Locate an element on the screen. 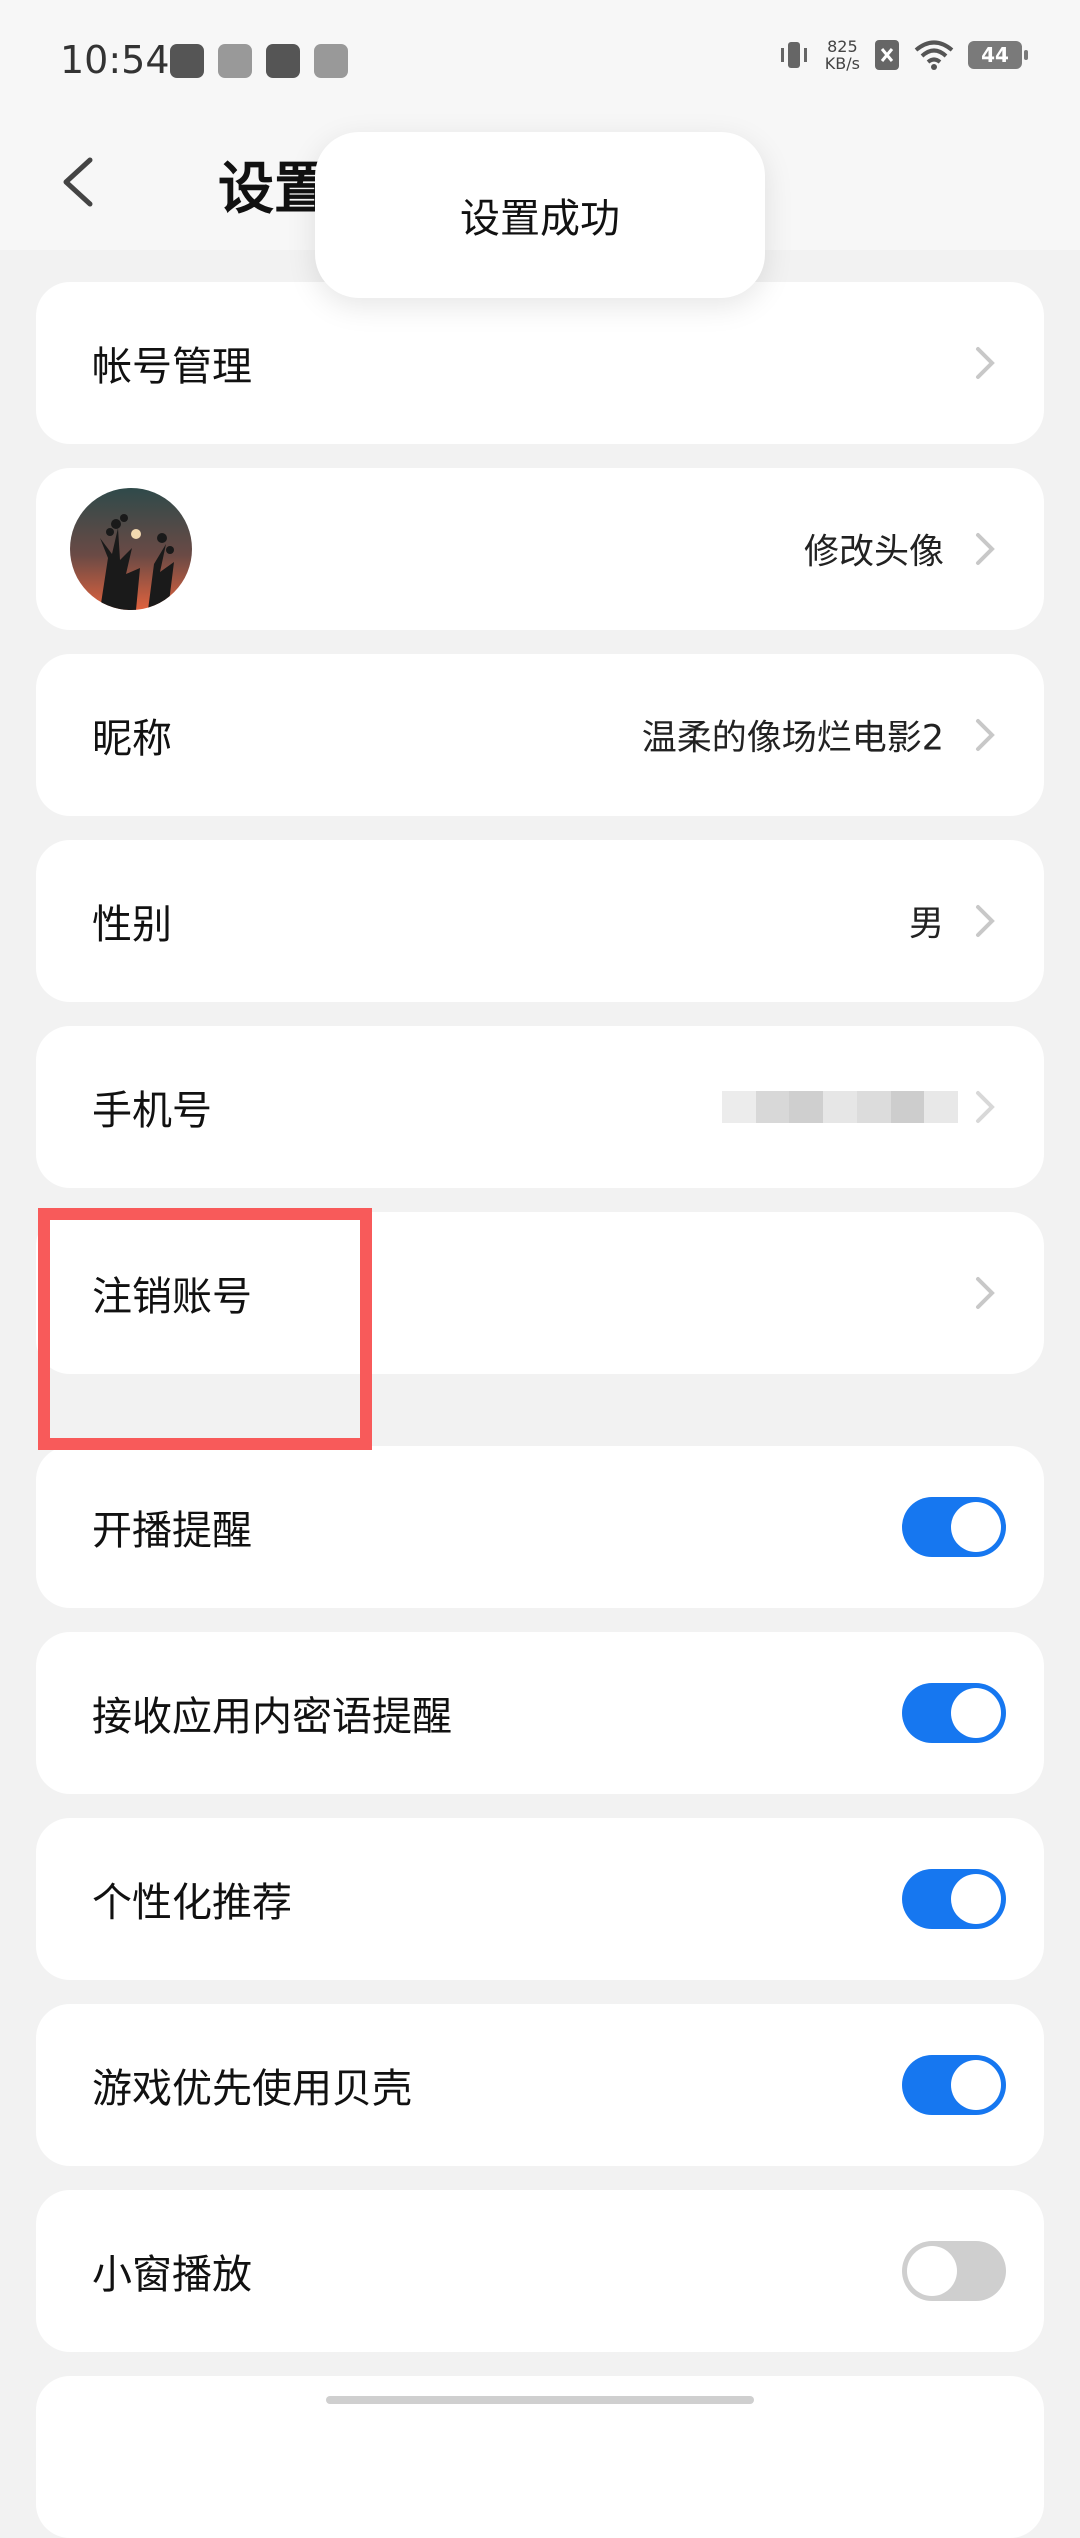 The height and width of the screenshot is (2538, 1080). mini-window-playback-item: 小窗播放 is located at coordinates (540, 2271).